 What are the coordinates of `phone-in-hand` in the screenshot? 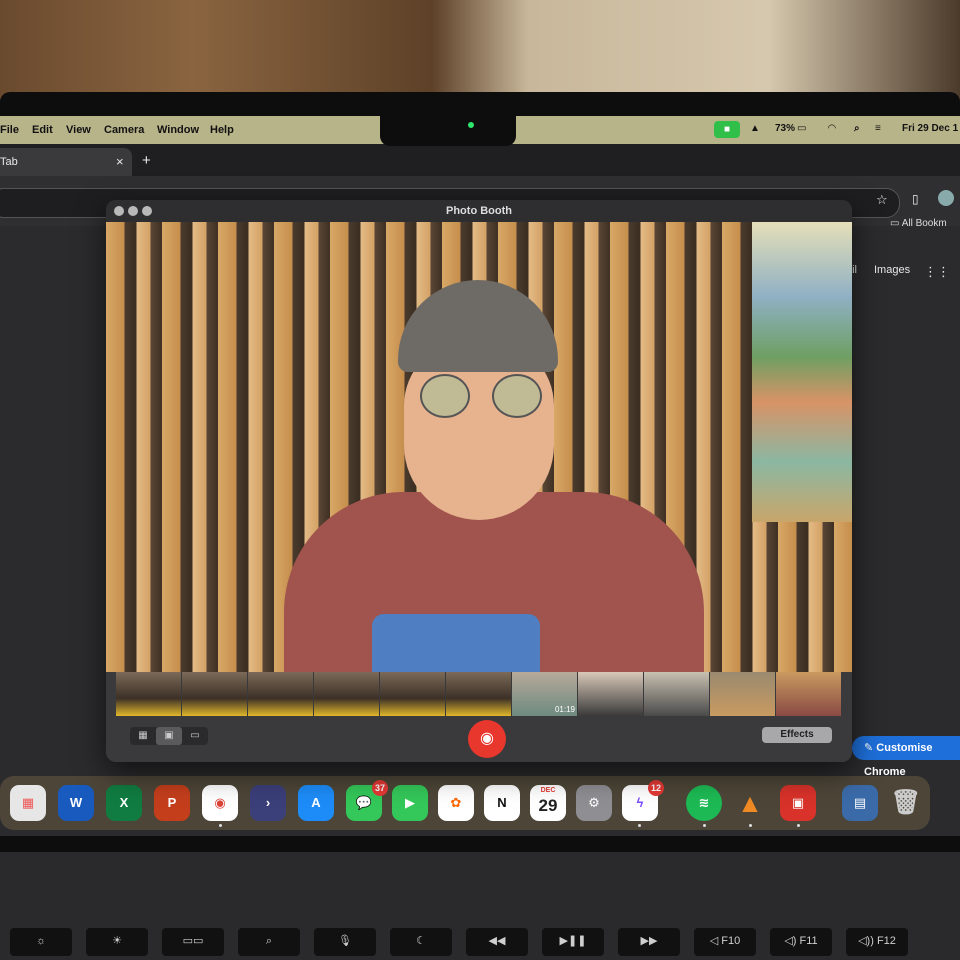 It's located at (456, 643).